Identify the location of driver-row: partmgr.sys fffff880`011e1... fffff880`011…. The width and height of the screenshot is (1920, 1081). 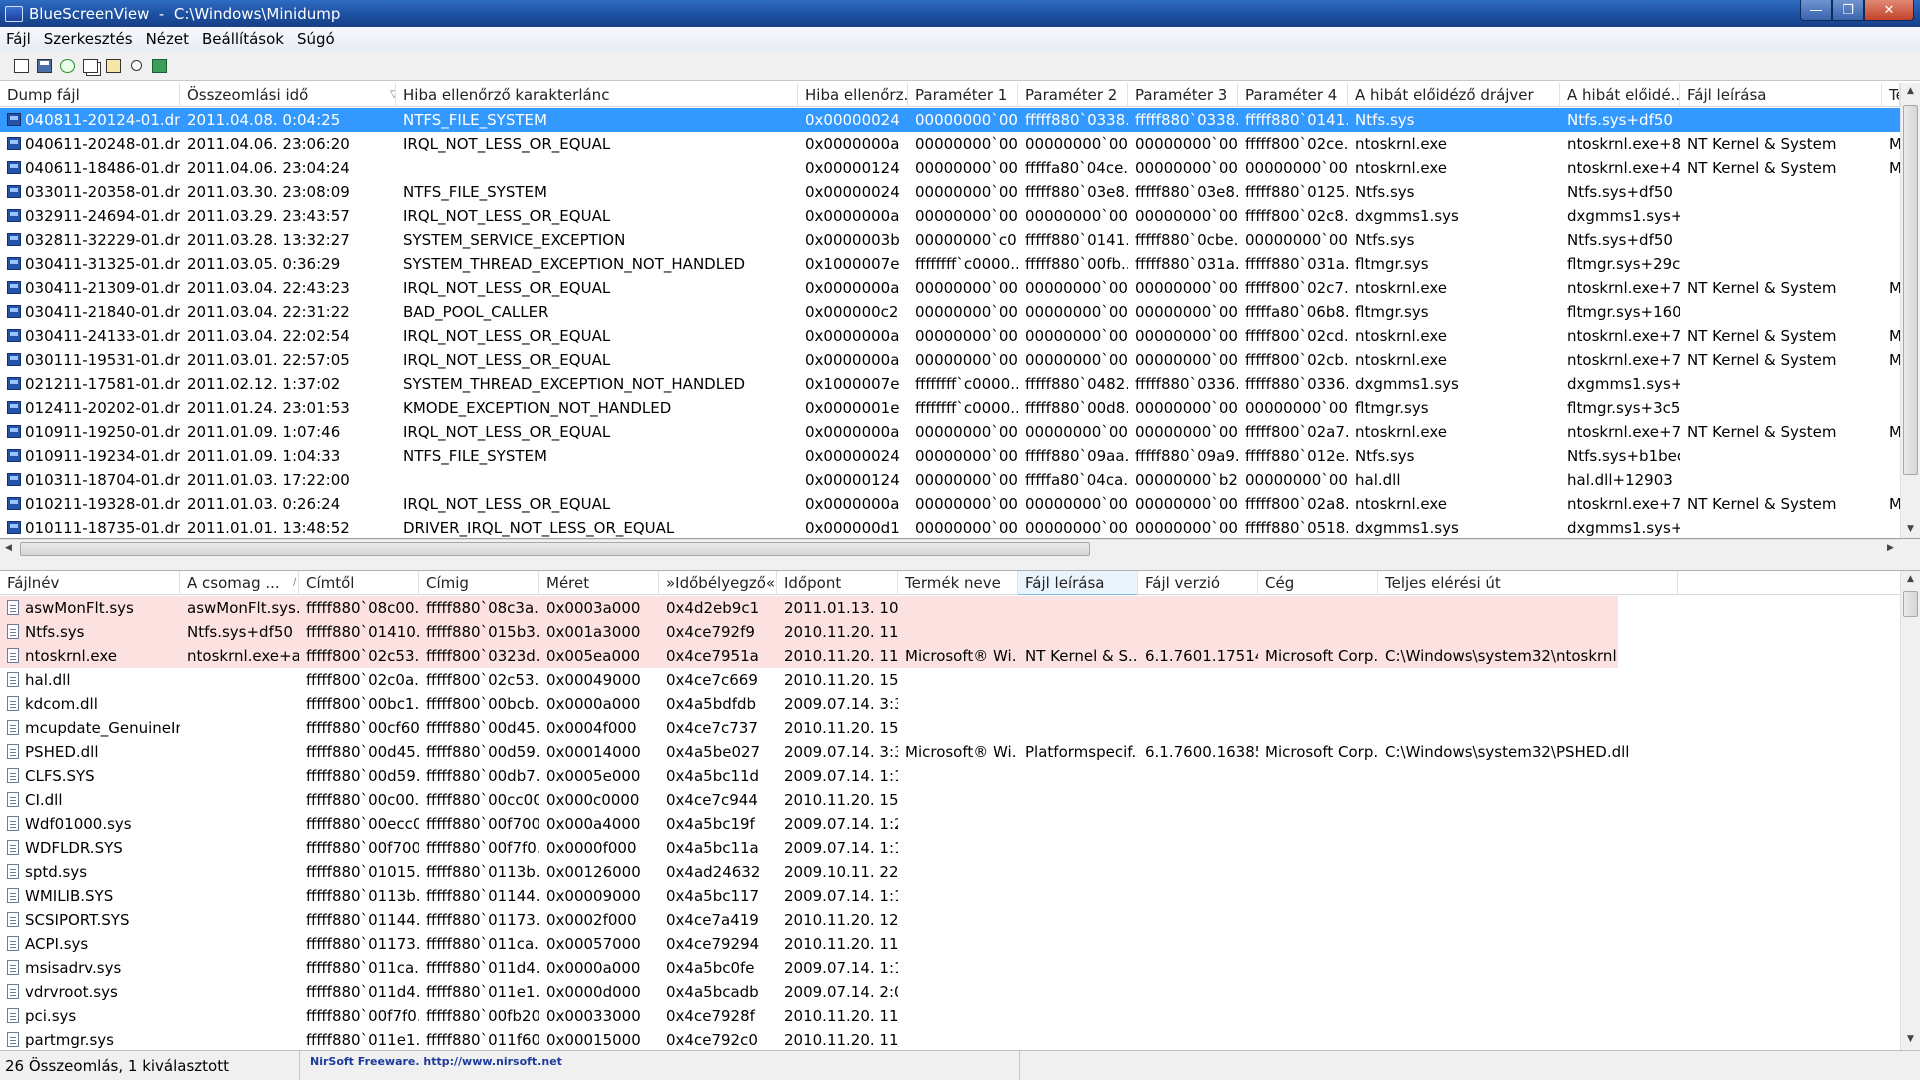
(950, 1039).